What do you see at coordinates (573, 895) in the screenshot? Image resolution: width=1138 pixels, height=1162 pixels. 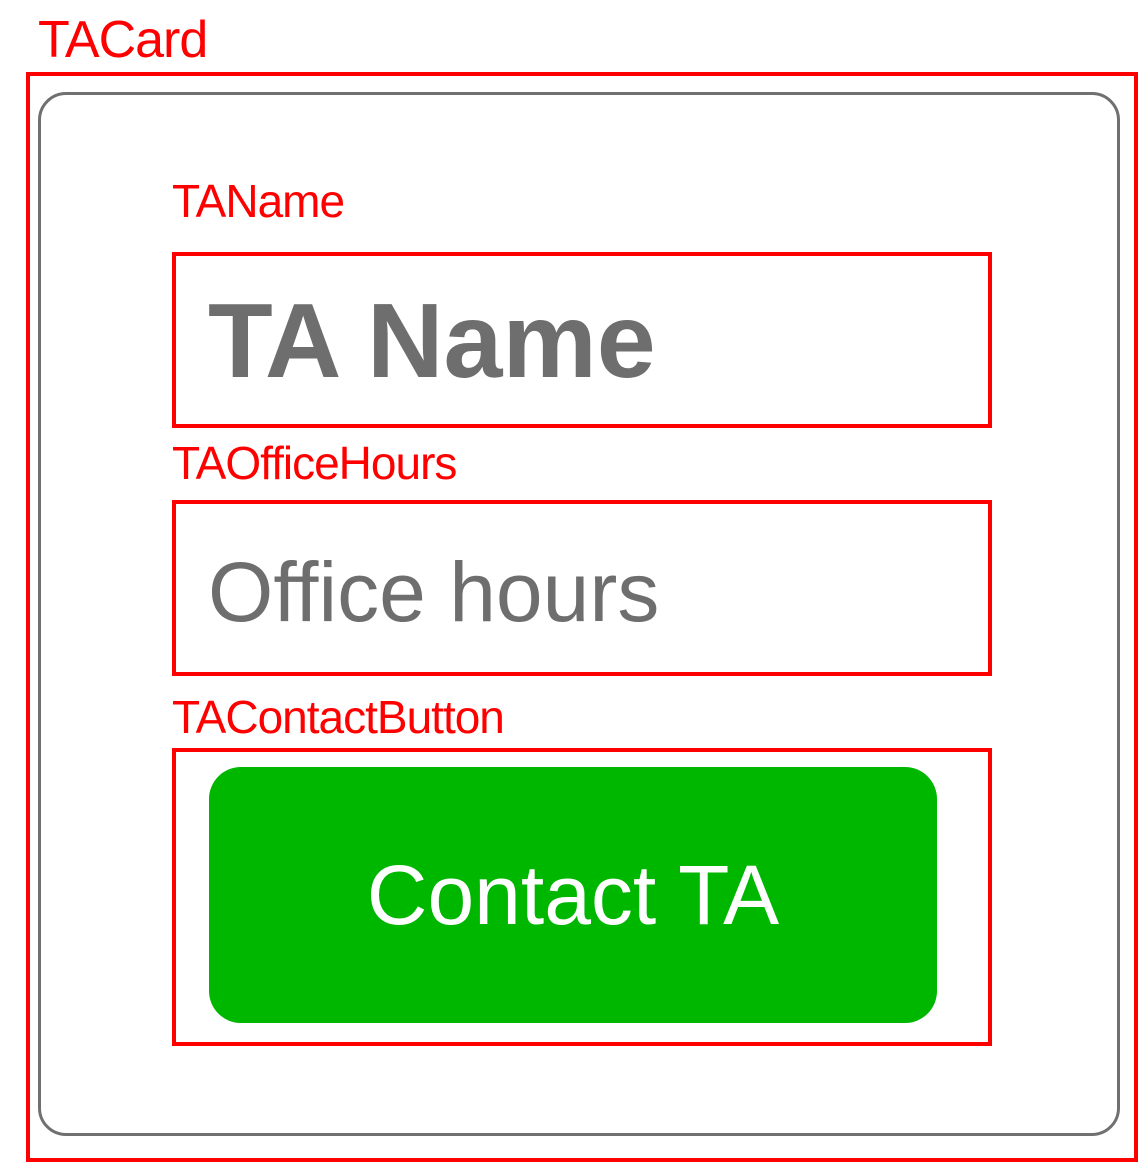 I see `contact-ta-button: Contact TA` at bounding box center [573, 895].